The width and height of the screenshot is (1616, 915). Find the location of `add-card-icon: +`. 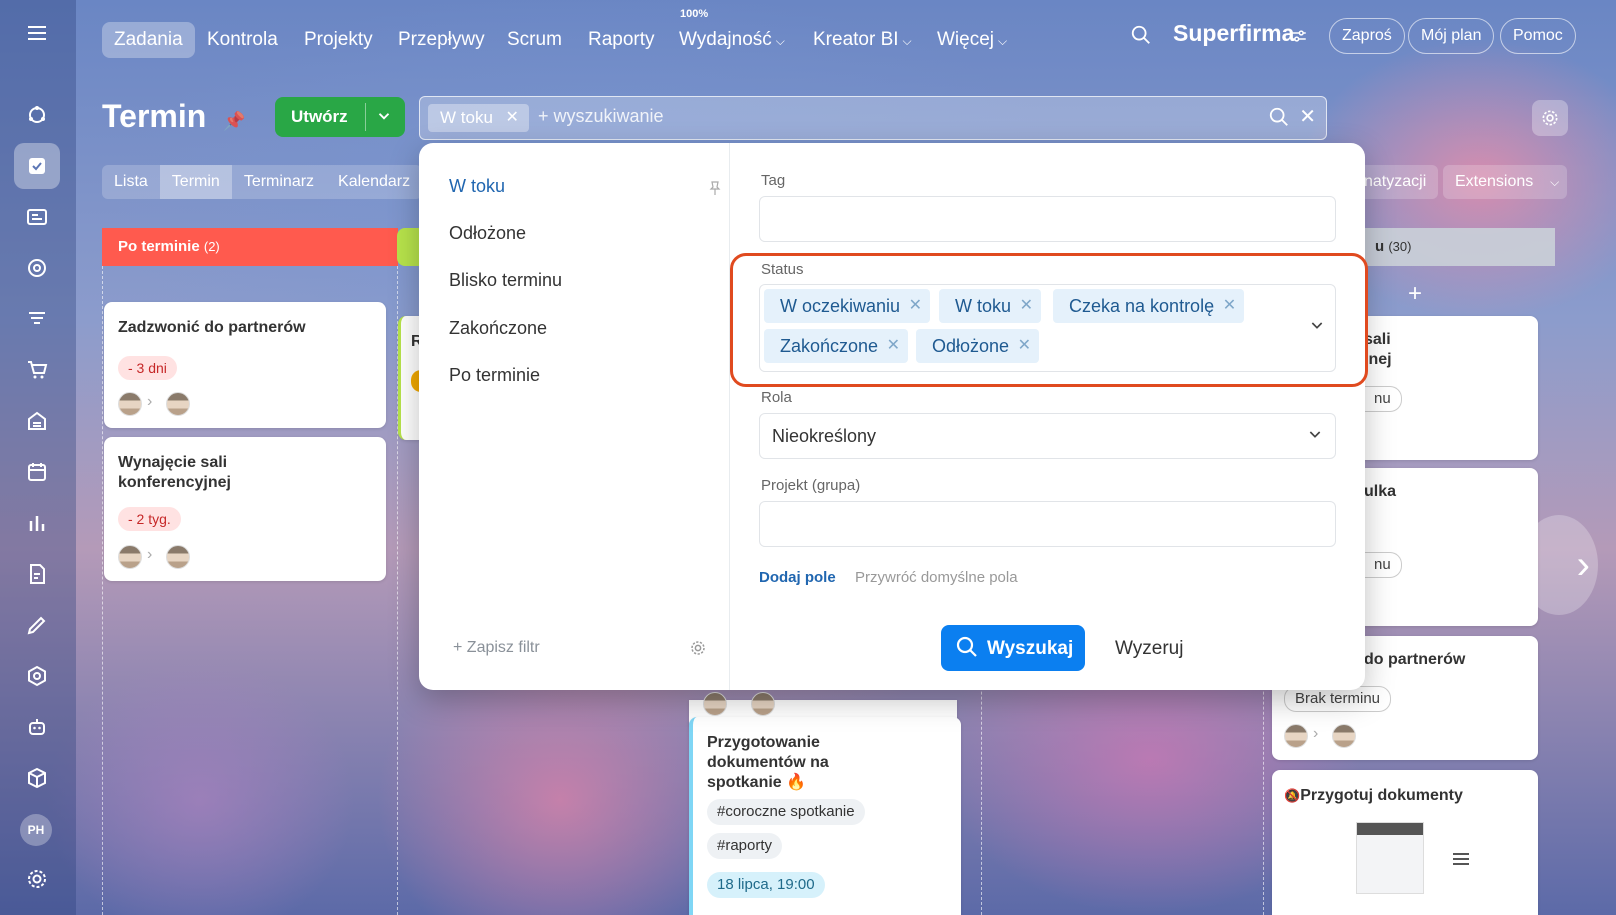

add-card-icon: + is located at coordinates (1415, 294).